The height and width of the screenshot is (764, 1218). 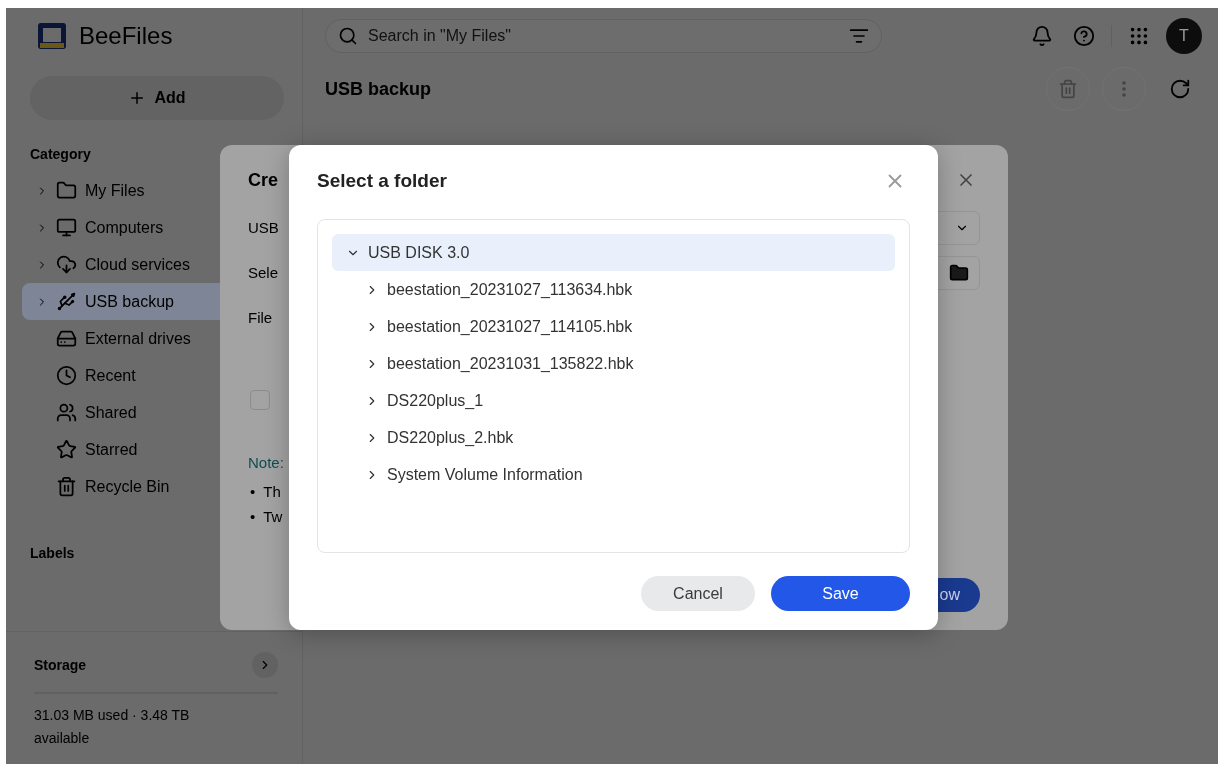 I want to click on section-label: Category, so click(x=60, y=154).